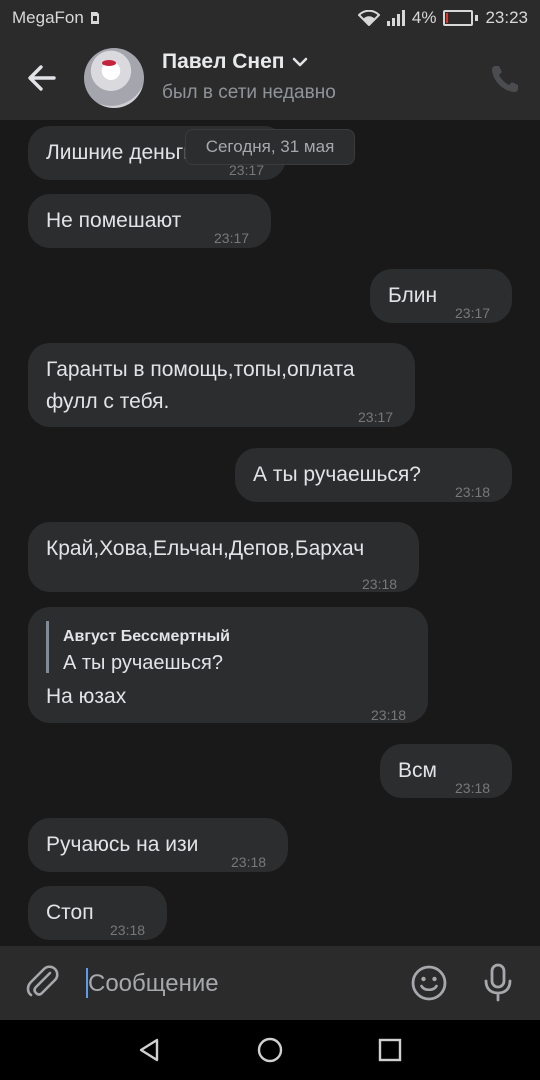  I want to click on message-text: Ручаюсь на изи, so click(122, 844).